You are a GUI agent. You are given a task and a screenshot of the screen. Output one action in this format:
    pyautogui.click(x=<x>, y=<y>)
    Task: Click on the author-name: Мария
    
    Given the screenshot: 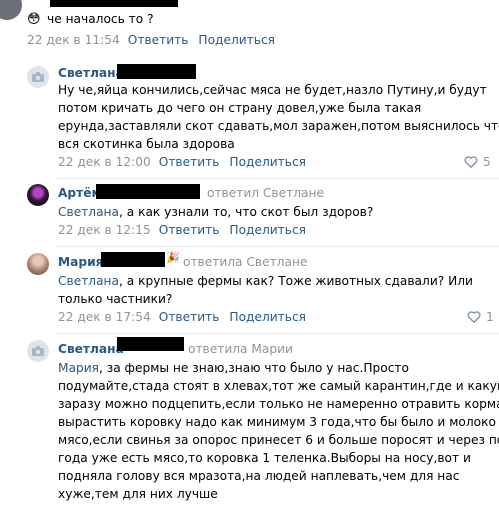 What is the action you would take?
    pyautogui.click(x=80, y=262)
    